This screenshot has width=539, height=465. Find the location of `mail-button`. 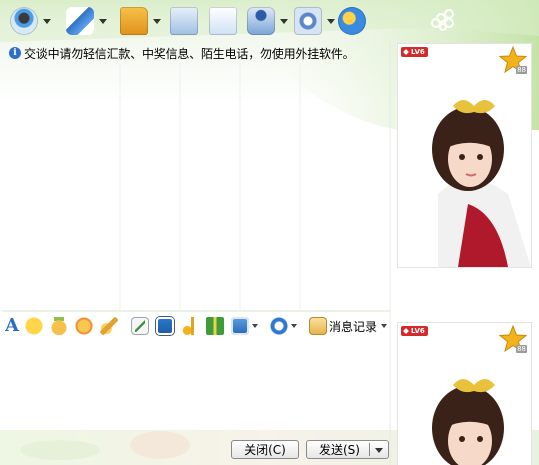

mail-button is located at coordinates (184, 21).